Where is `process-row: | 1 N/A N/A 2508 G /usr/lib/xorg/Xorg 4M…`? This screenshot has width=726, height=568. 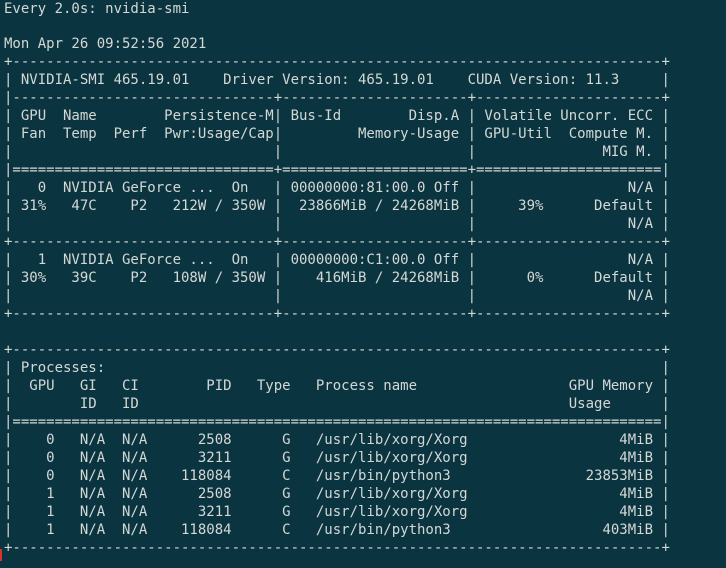
process-row: | 1 N/A N/A 2508 G /usr/lib/xorg/Xorg 4M… is located at coordinates (337, 494).